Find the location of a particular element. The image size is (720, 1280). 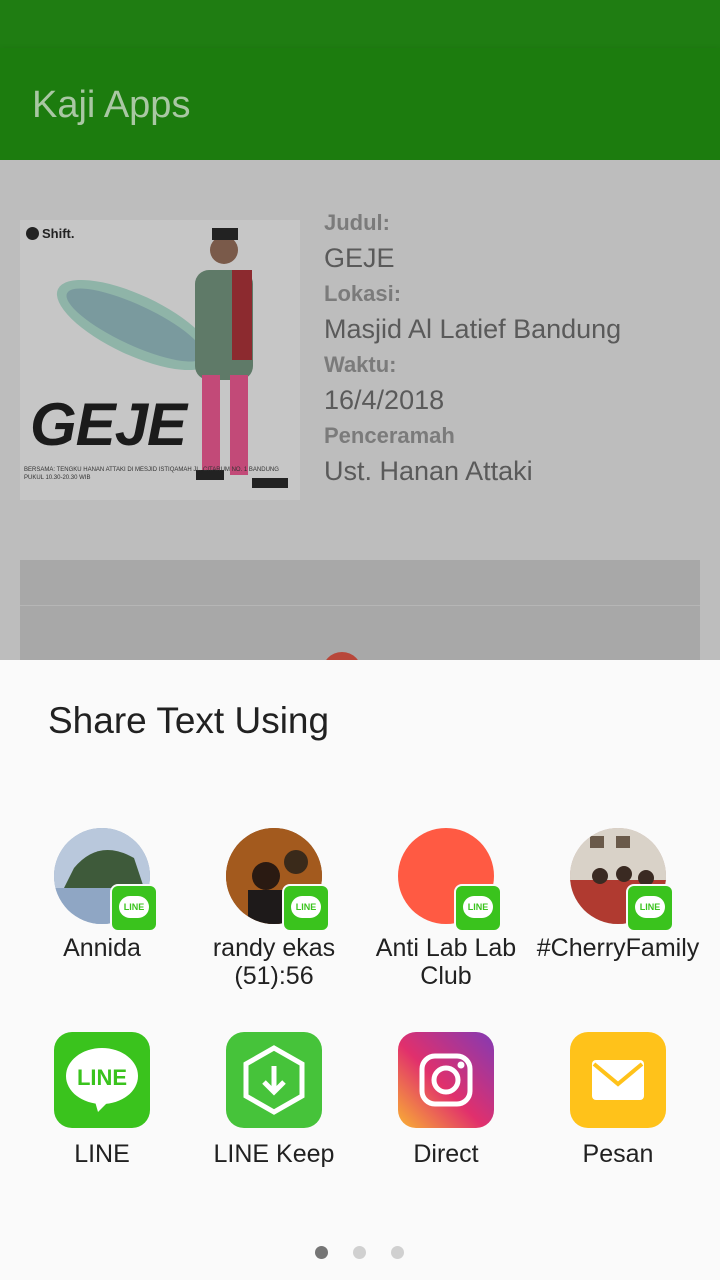

time-value: 16/4/2018 is located at coordinates (384, 400).